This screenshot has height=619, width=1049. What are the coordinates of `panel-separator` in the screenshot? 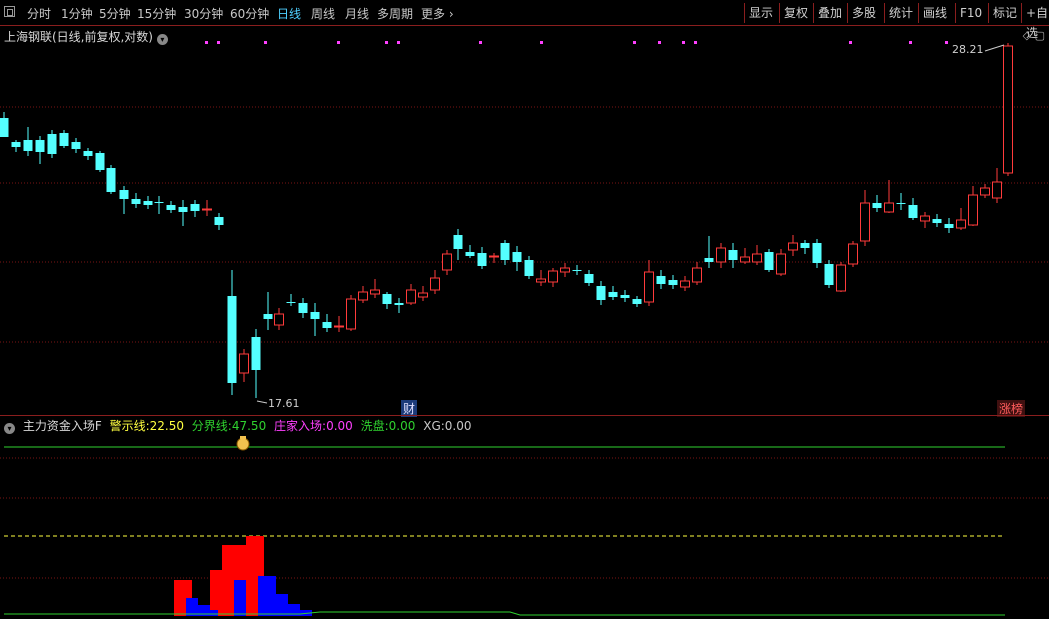 It's located at (524, 415).